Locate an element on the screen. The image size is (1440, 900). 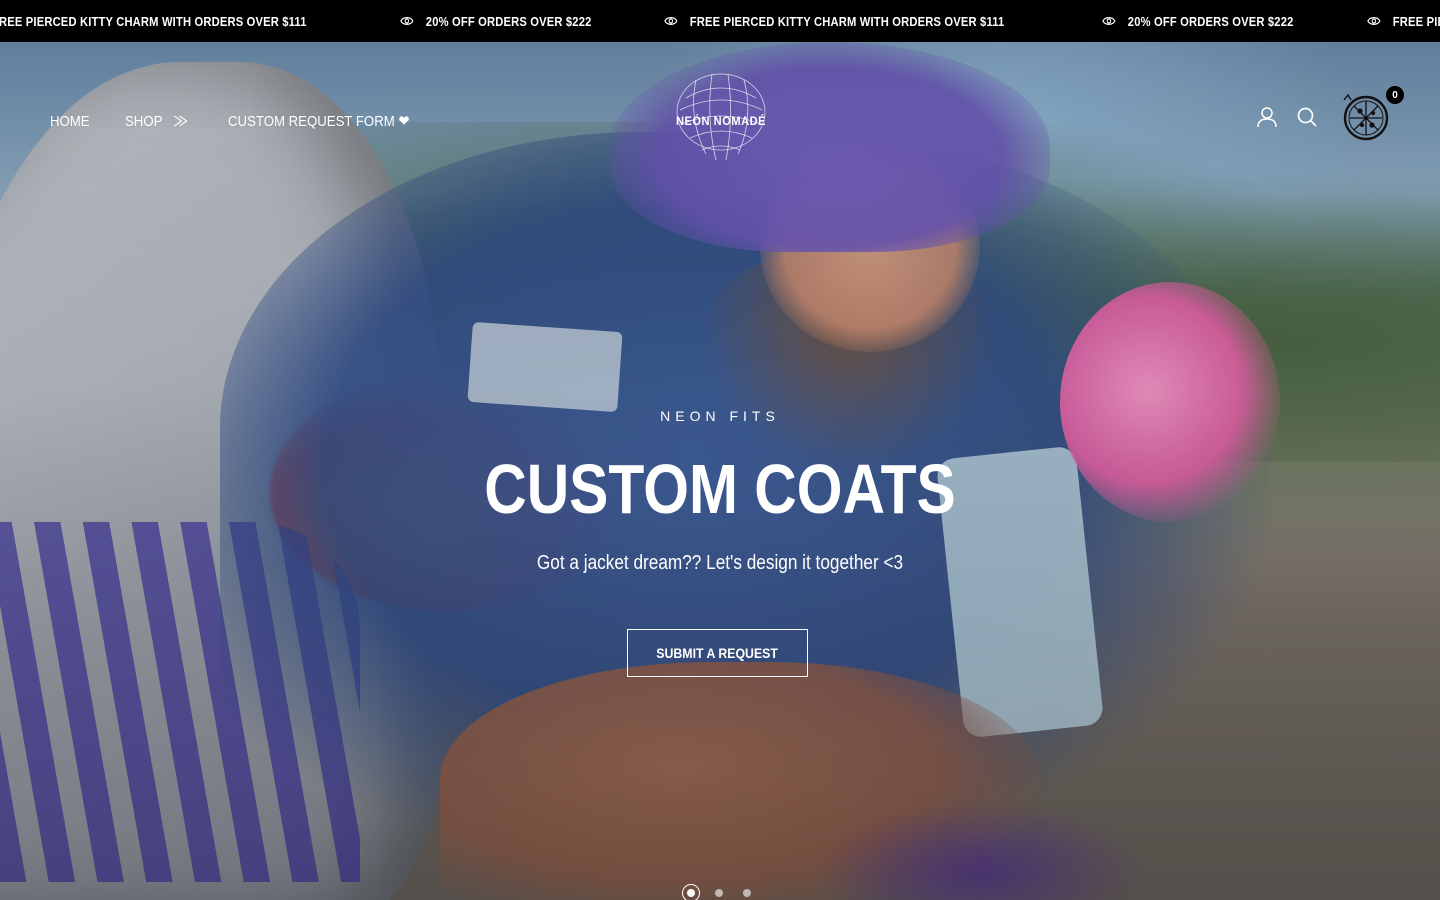
nav-shop-label: SHOP is located at coordinates (144, 121).